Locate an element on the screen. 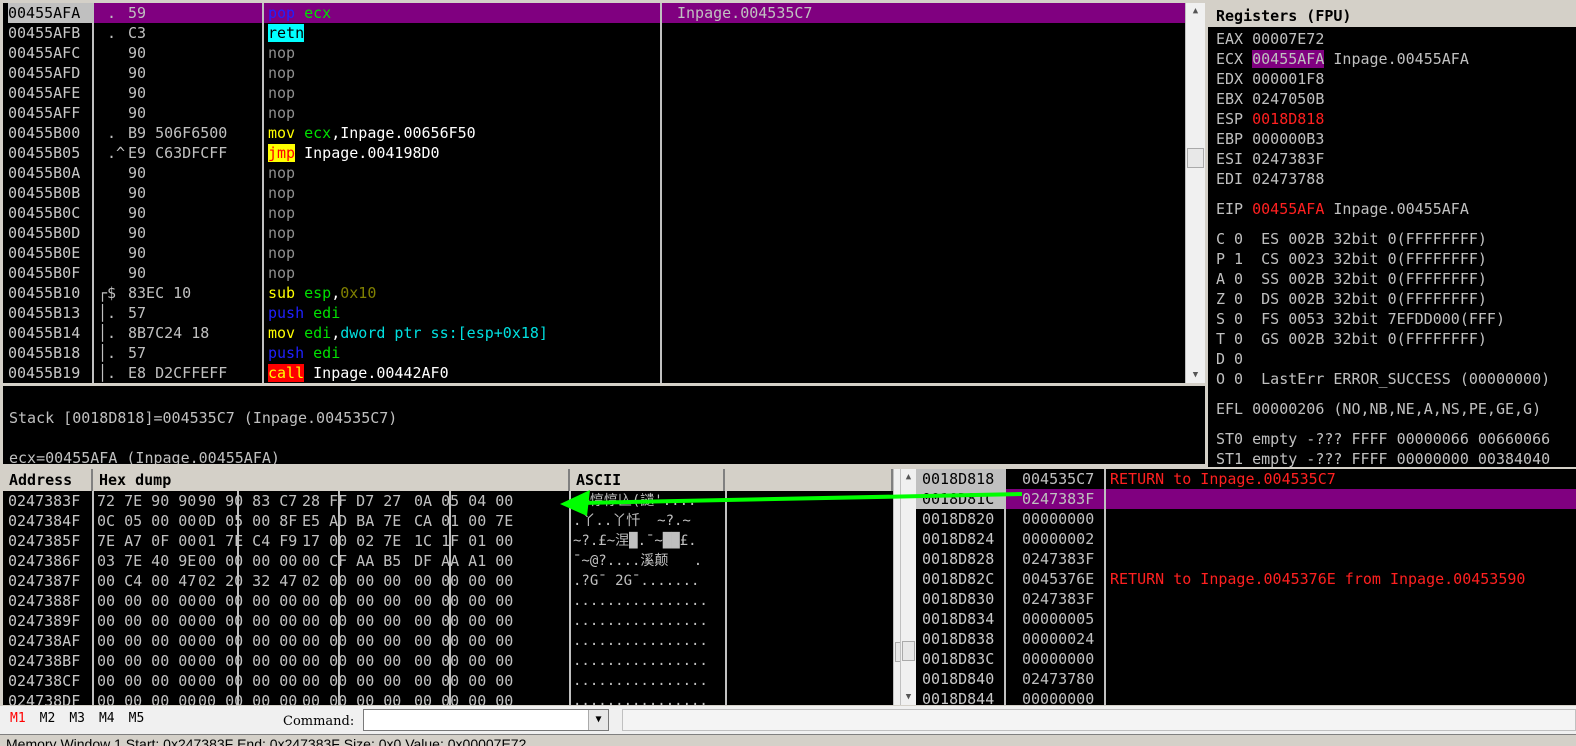 The height and width of the screenshot is (746, 1576). register-value: 0018D818 is located at coordinates (1288, 119).